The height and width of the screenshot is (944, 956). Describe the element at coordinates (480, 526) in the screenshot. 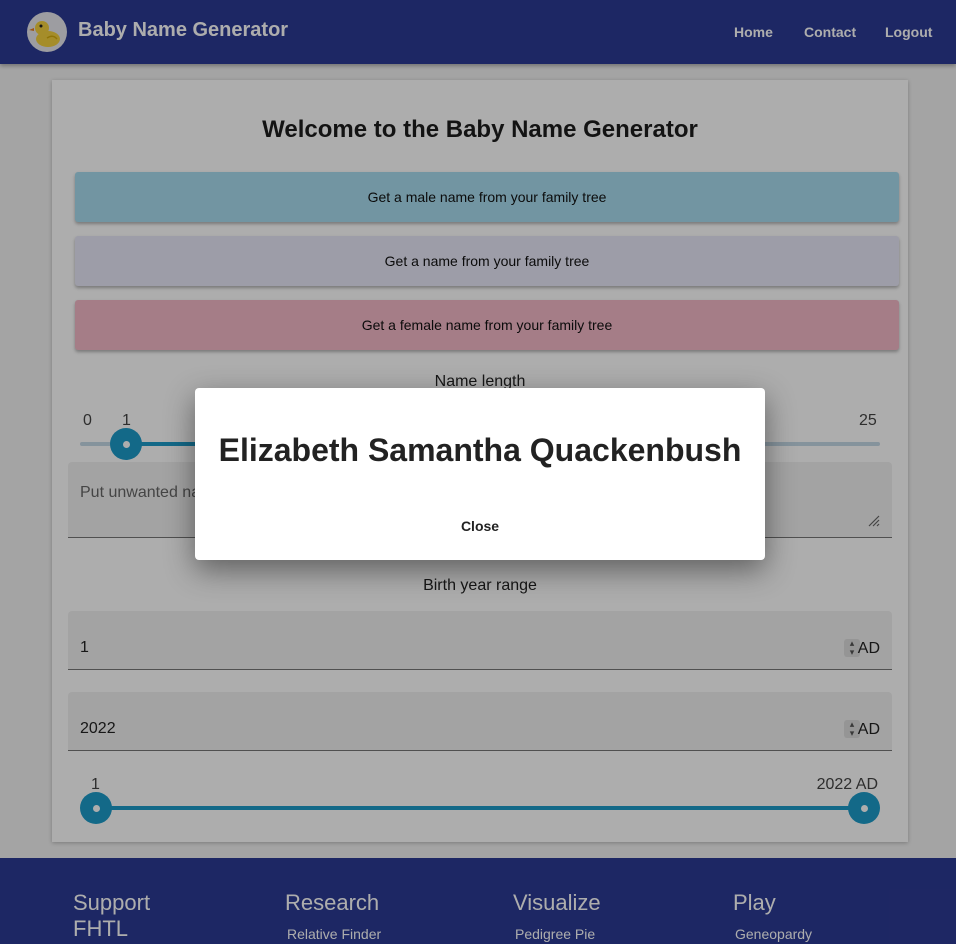

I see `close-button: Close` at that location.